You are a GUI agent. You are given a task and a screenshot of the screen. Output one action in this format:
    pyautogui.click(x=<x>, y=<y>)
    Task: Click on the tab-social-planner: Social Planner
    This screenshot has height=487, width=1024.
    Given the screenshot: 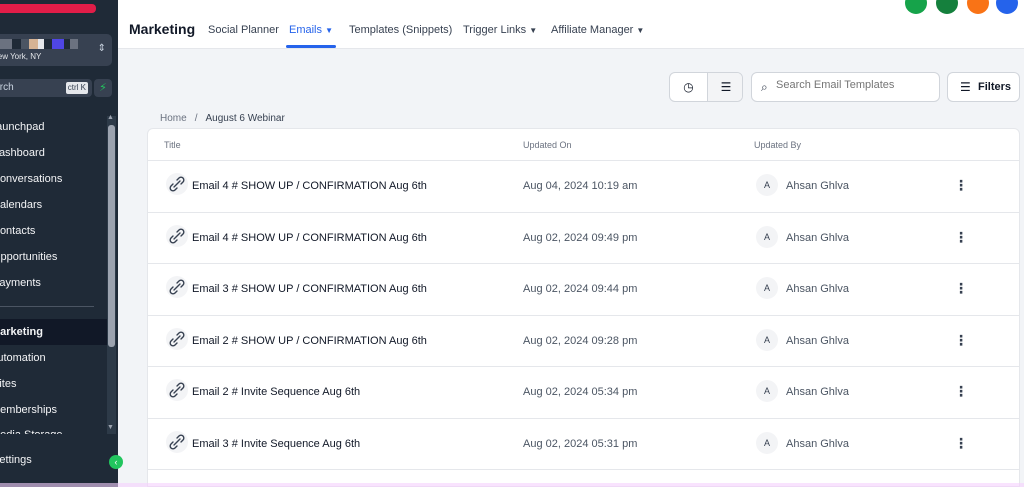 What is the action you would take?
    pyautogui.click(x=243, y=30)
    